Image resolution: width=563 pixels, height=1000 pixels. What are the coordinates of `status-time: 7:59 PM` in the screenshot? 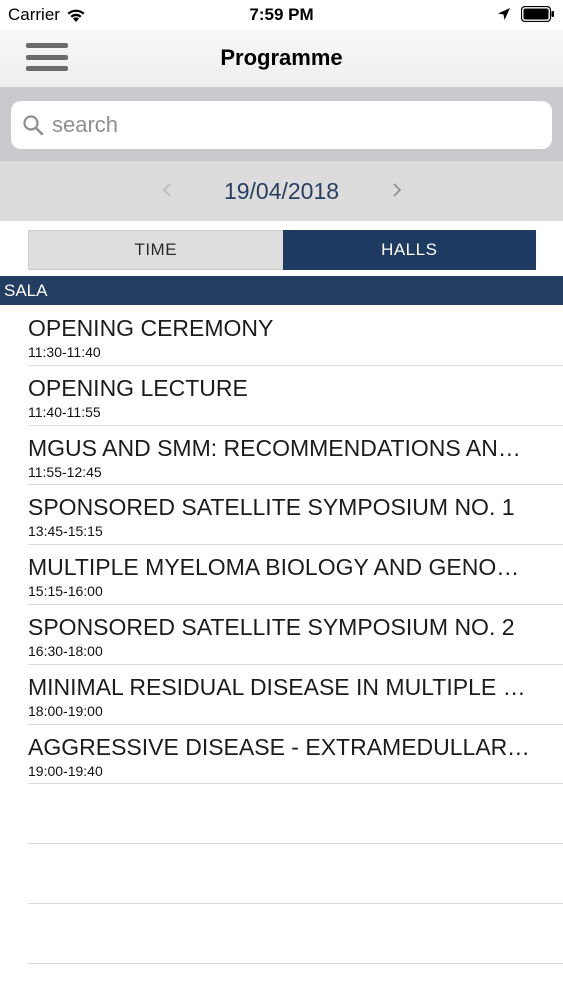 It's located at (281, 14).